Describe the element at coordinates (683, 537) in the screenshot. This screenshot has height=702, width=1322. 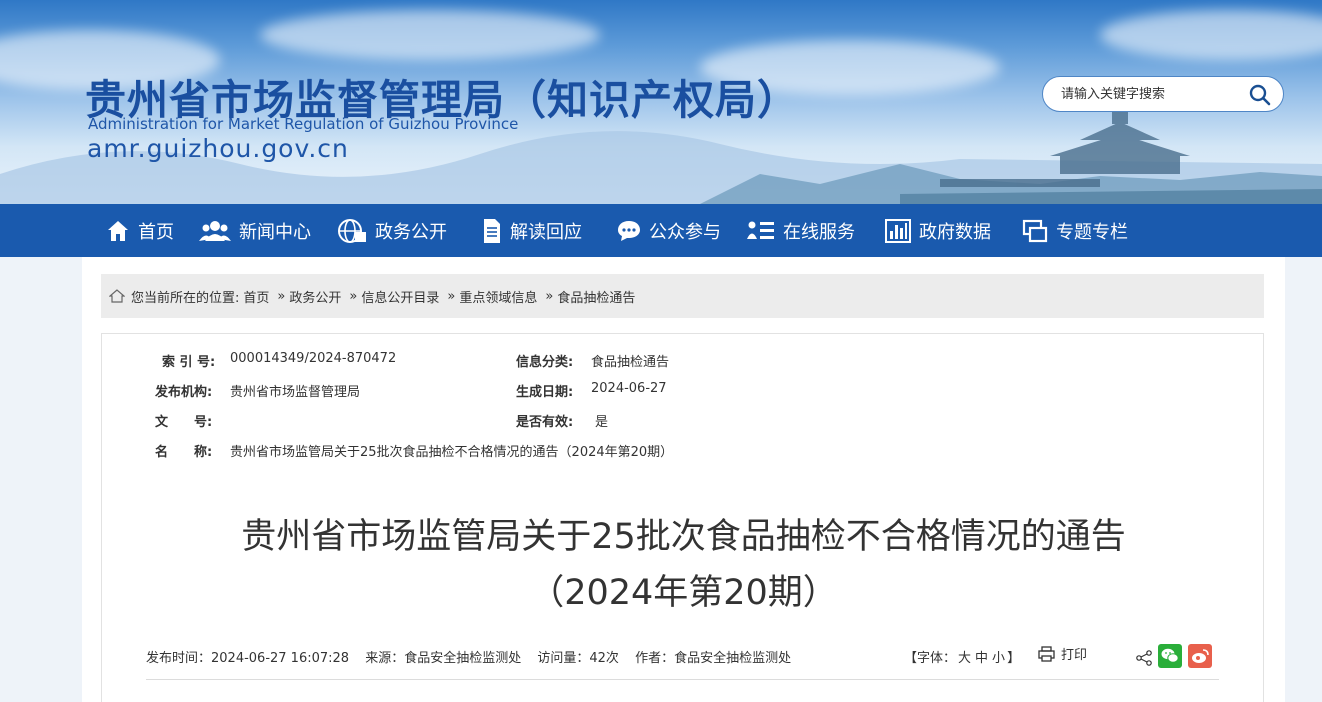
I see `article-title-line1: 贵州省市场监管局关于25批次食品抽检不合格情况的通告` at that location.